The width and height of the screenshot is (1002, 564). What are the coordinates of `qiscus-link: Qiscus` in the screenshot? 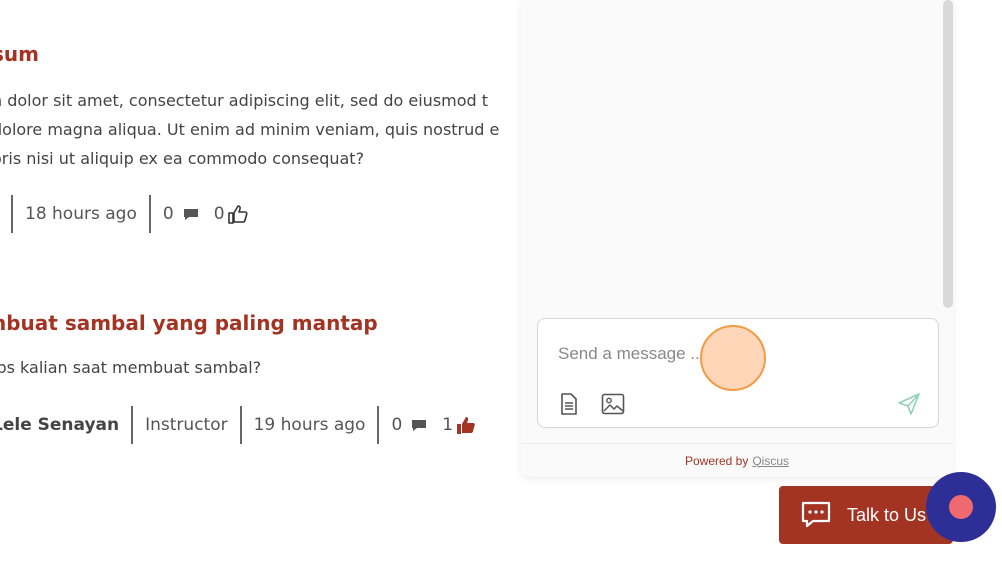 It's located at (770, 461).